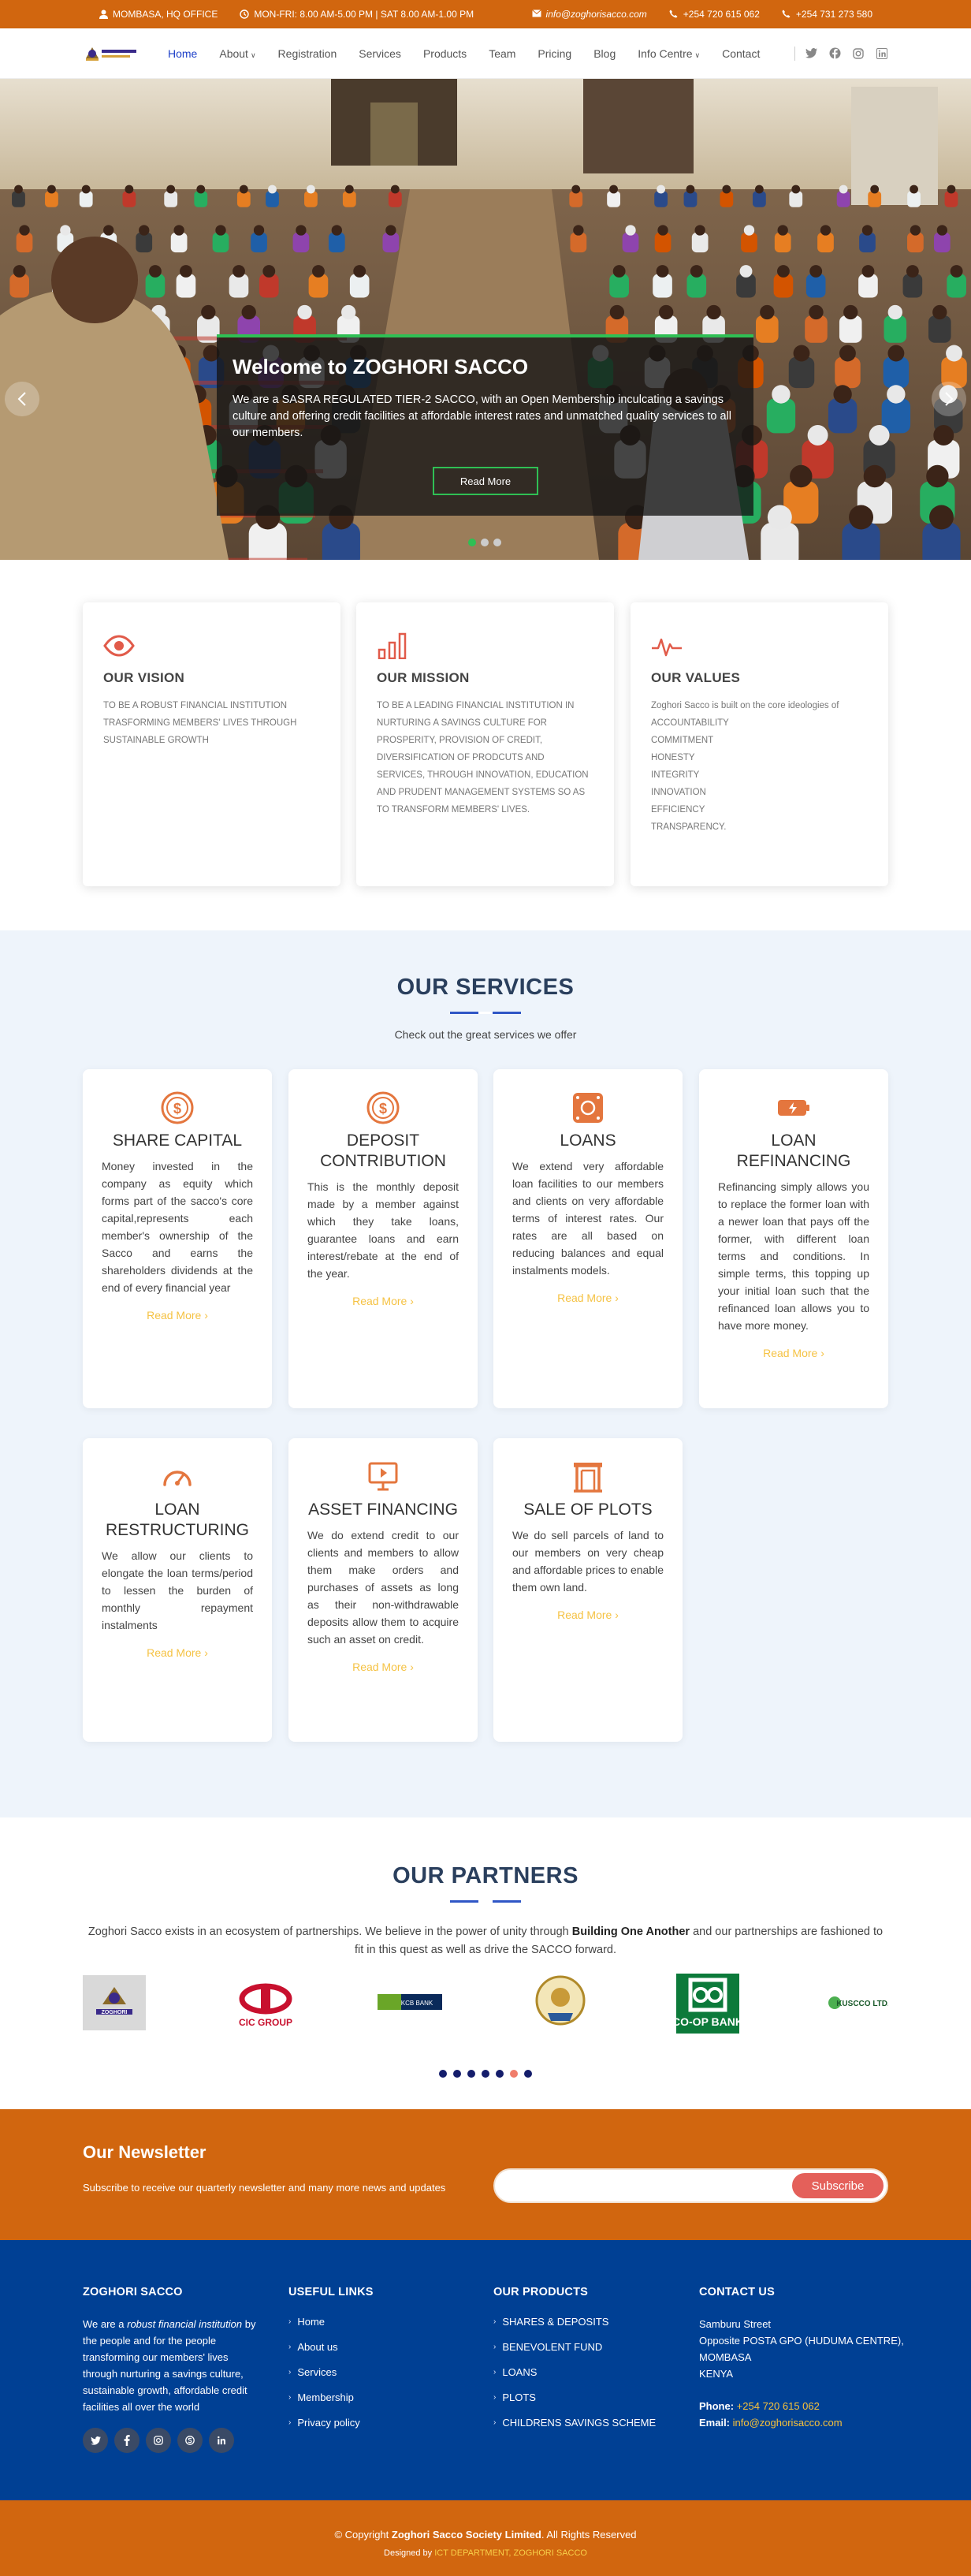 The height and width of the screenshot is (2576, 971). What do you see at coordinates (173, 2440) in the screenshot?
I see `footer-social` at bounding box center [173, 2440].